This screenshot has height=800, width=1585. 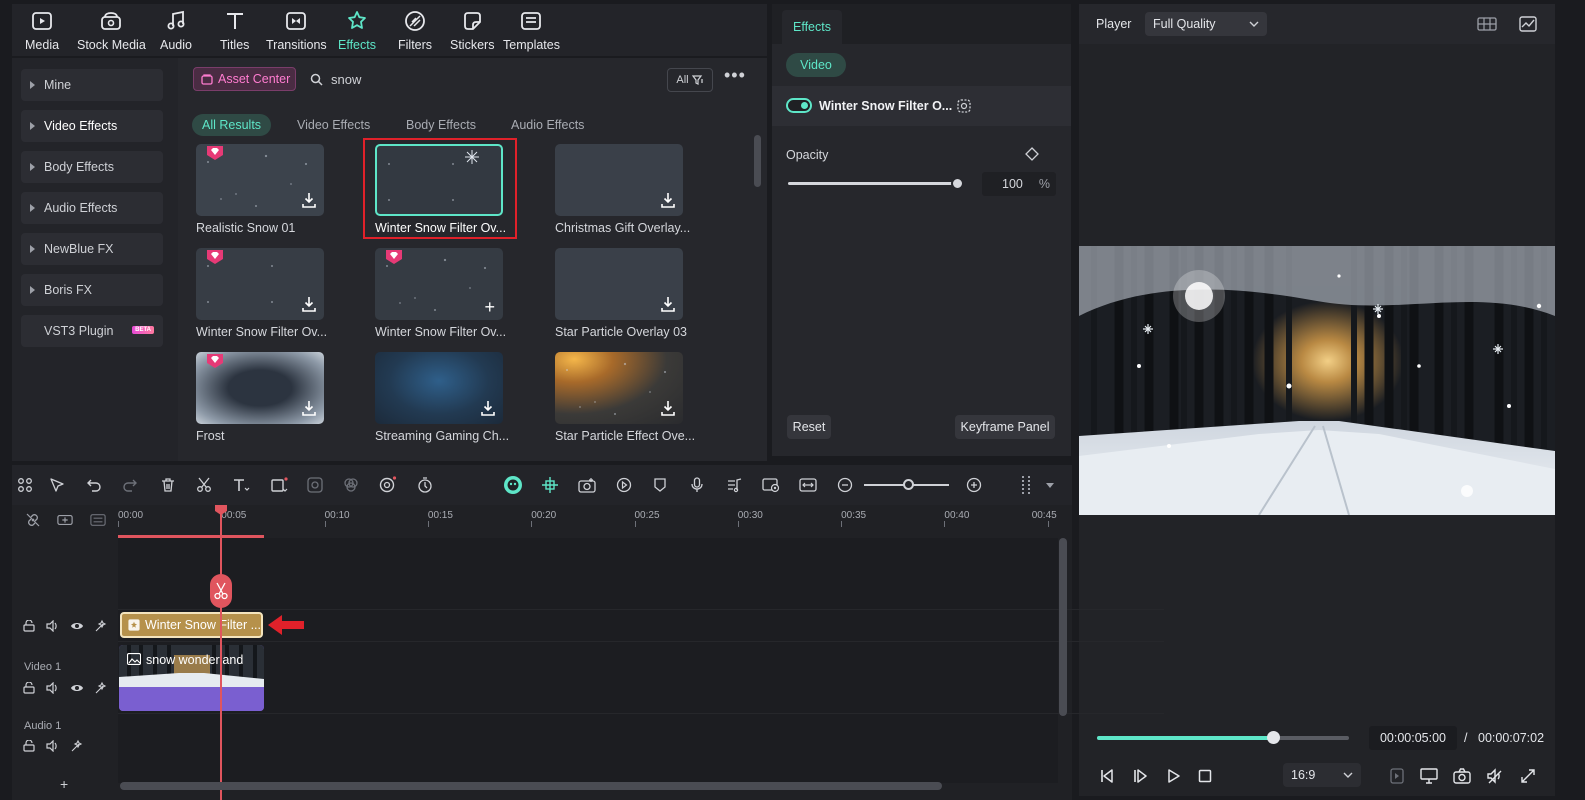 What do you see at coordinates (388, 485) in the screenshot?
I see `ai-tools-icon` at bounding box center [388, 485].